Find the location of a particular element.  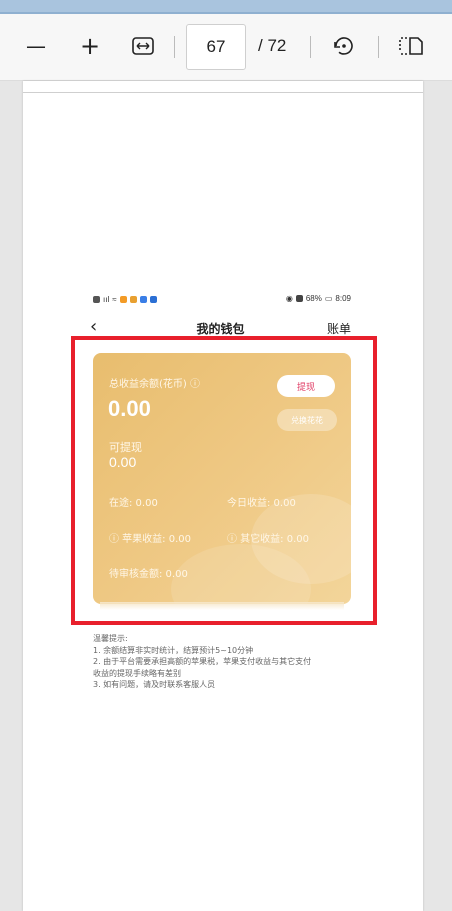

battery-icon: ▭ is located at coordinates (328, 298).